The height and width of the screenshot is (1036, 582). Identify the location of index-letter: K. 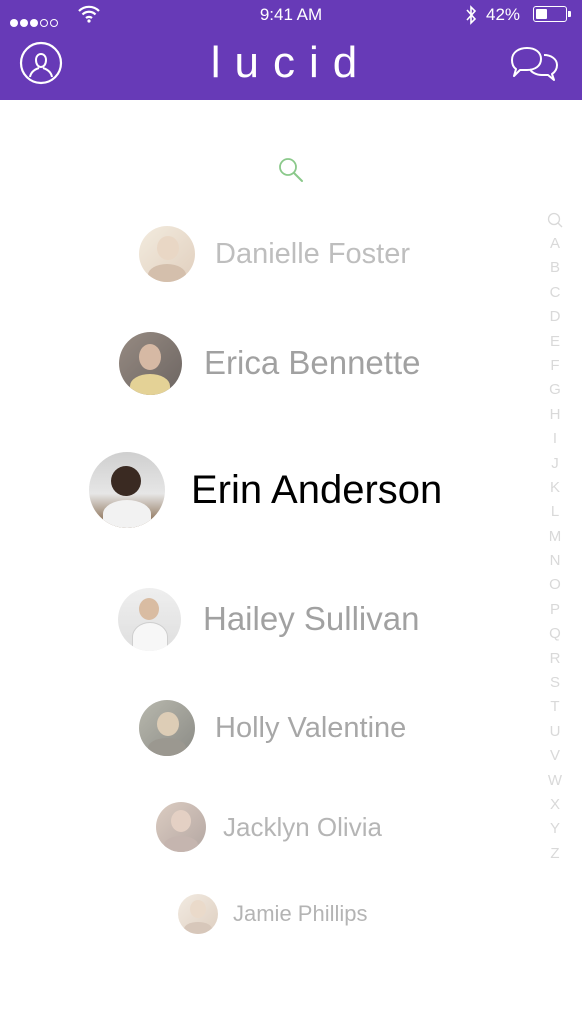
(555, 488).